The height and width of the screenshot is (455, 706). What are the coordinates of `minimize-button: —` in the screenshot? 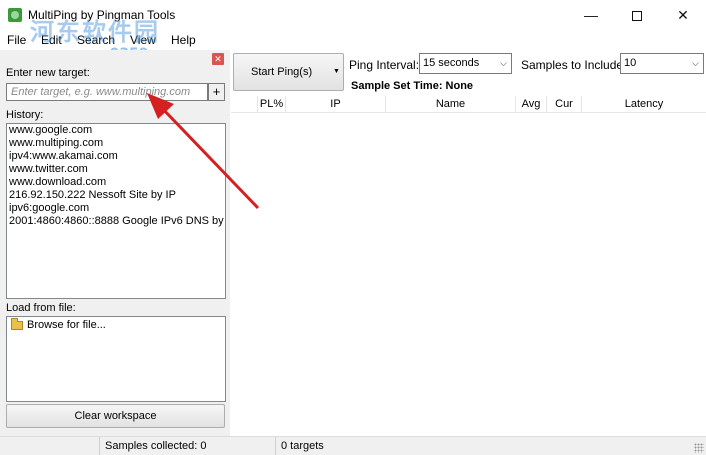 It's located at (591, 15).